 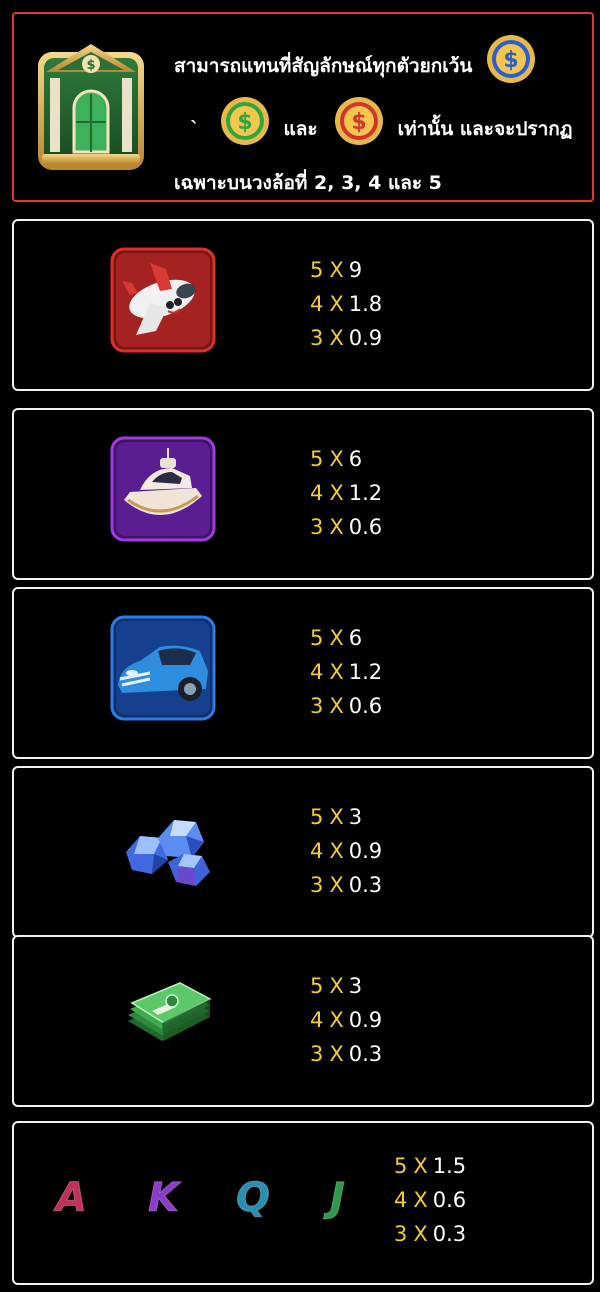 I want to click on green-dollar-coin-icon: $, so click(x=244, y=121).